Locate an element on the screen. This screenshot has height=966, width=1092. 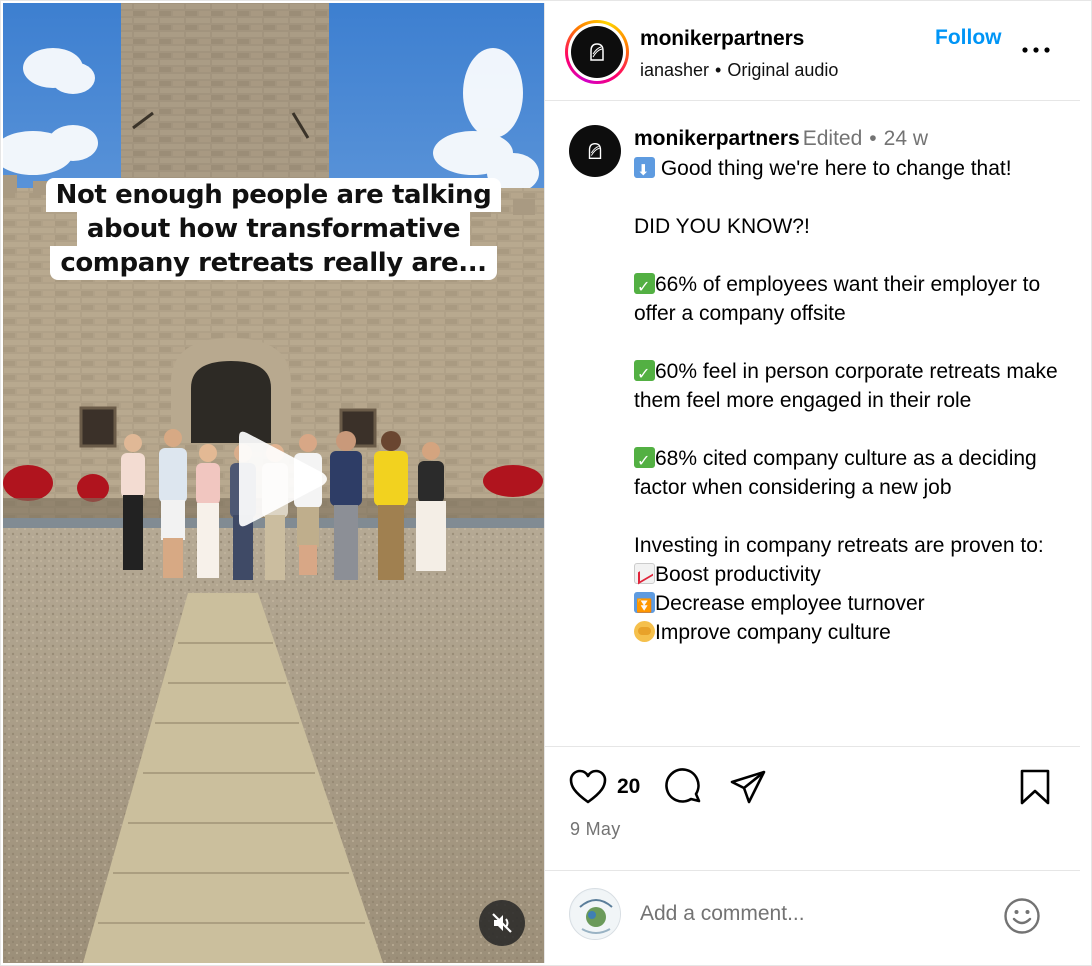
mute-button is located at coordinates (502, 923).